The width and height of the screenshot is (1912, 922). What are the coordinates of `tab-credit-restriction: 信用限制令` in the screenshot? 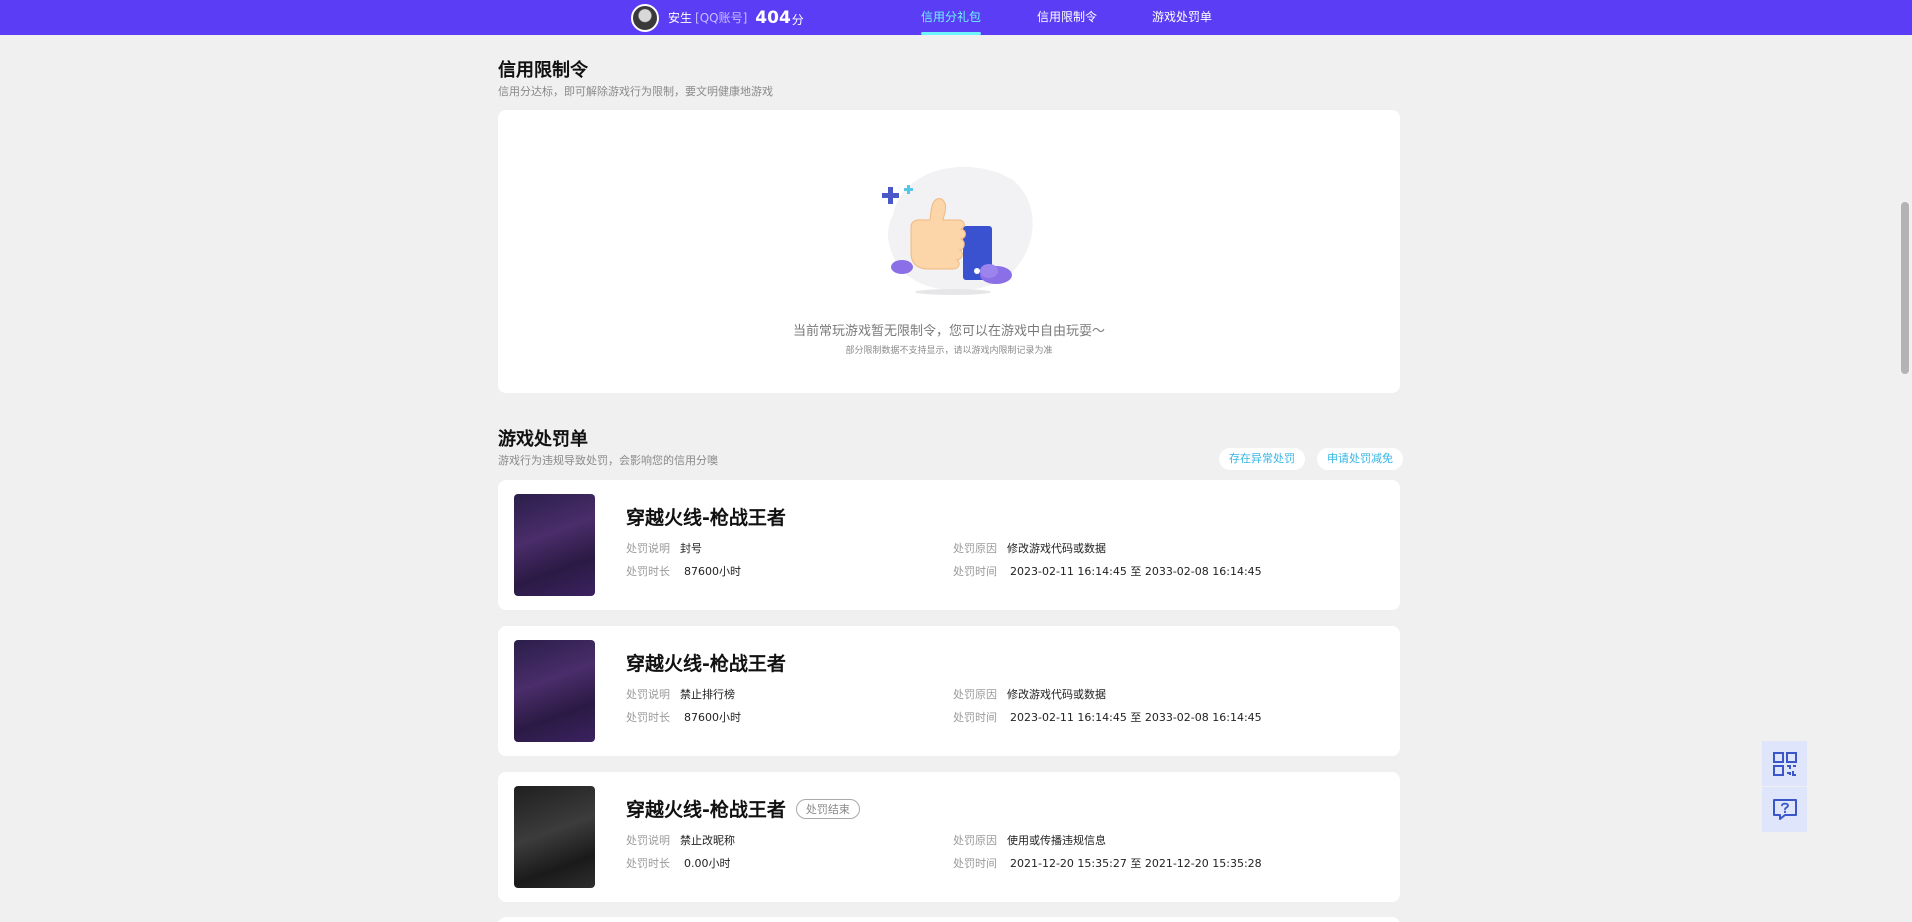 It's located at (1067, 17).